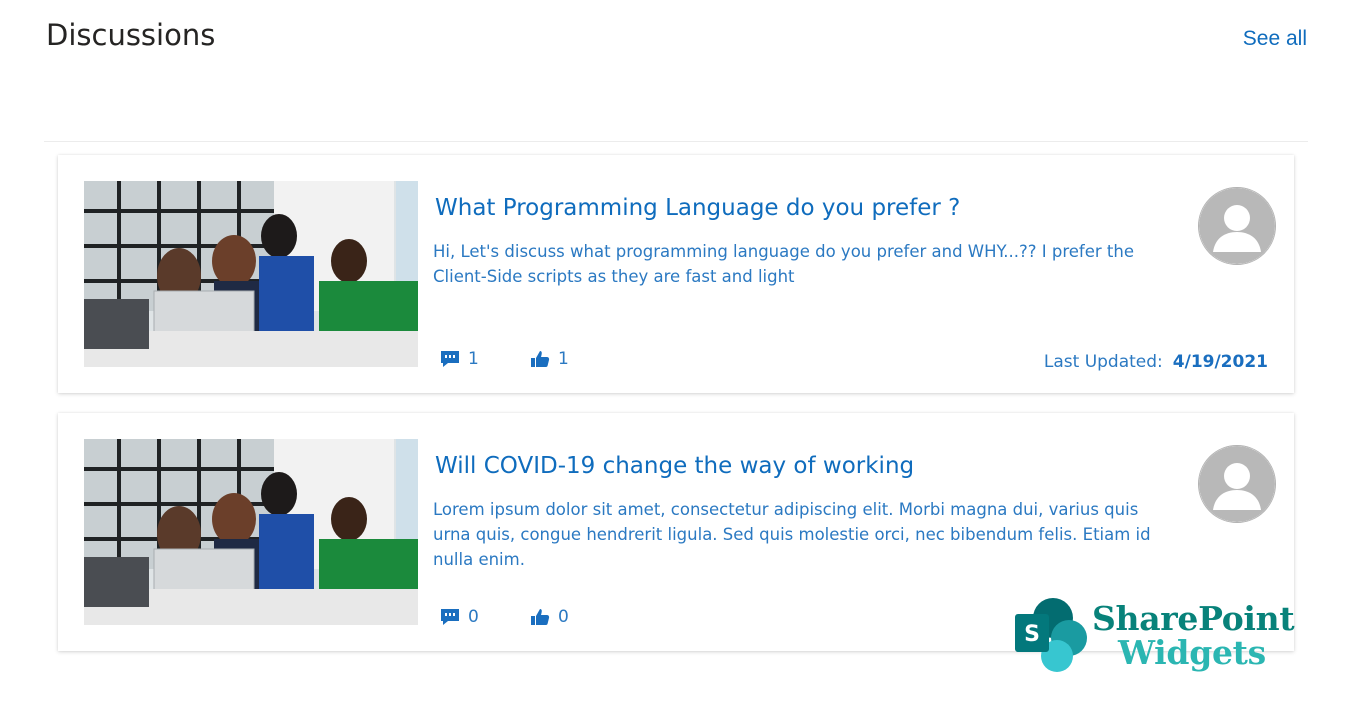  I want to click on comments-count: 1, so click(459, 359).